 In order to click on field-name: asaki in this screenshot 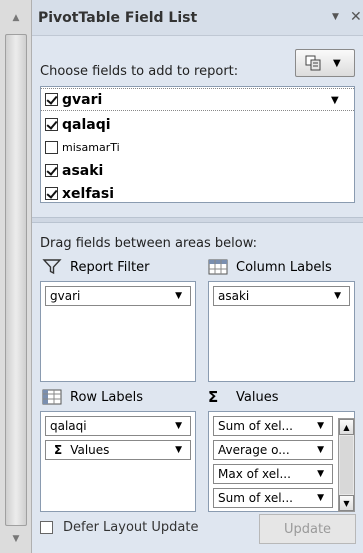, I will do `click(83, 170)`.